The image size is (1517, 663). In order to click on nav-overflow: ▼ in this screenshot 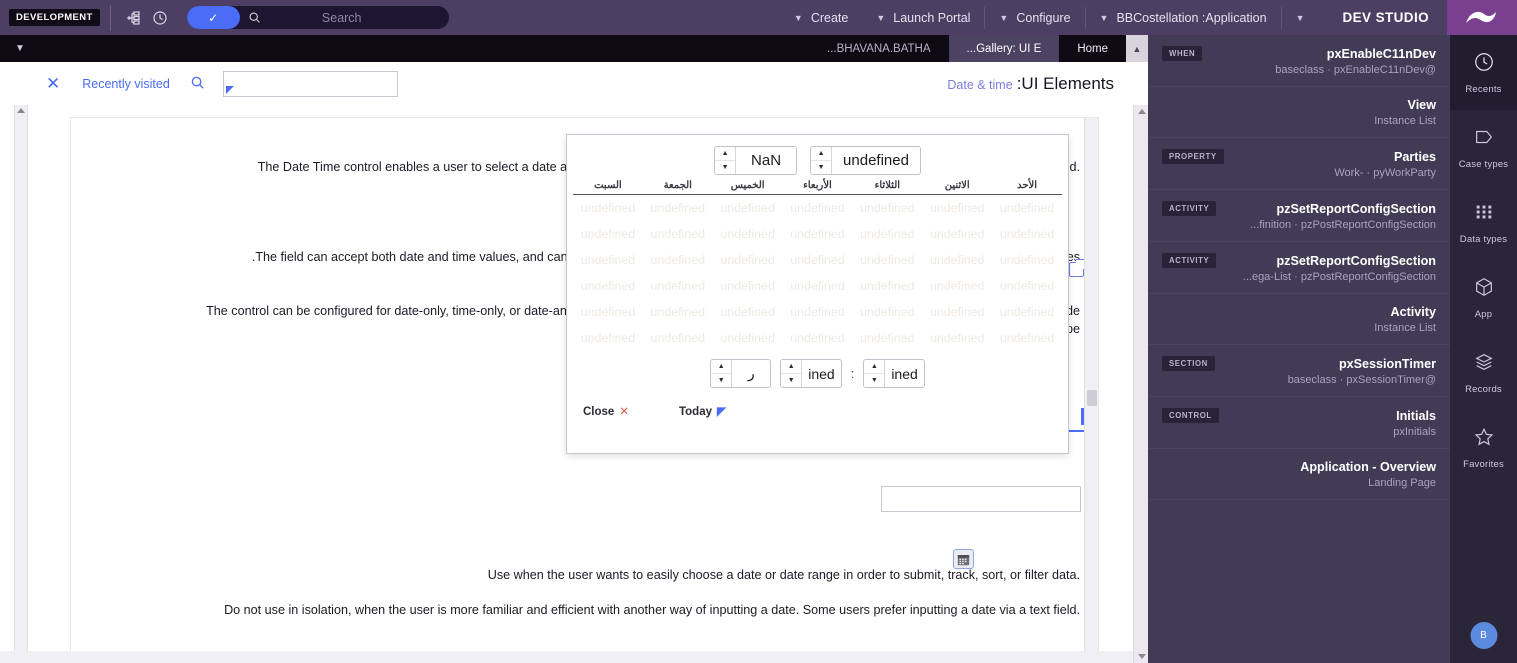, I will do `click(1300, 17)`.